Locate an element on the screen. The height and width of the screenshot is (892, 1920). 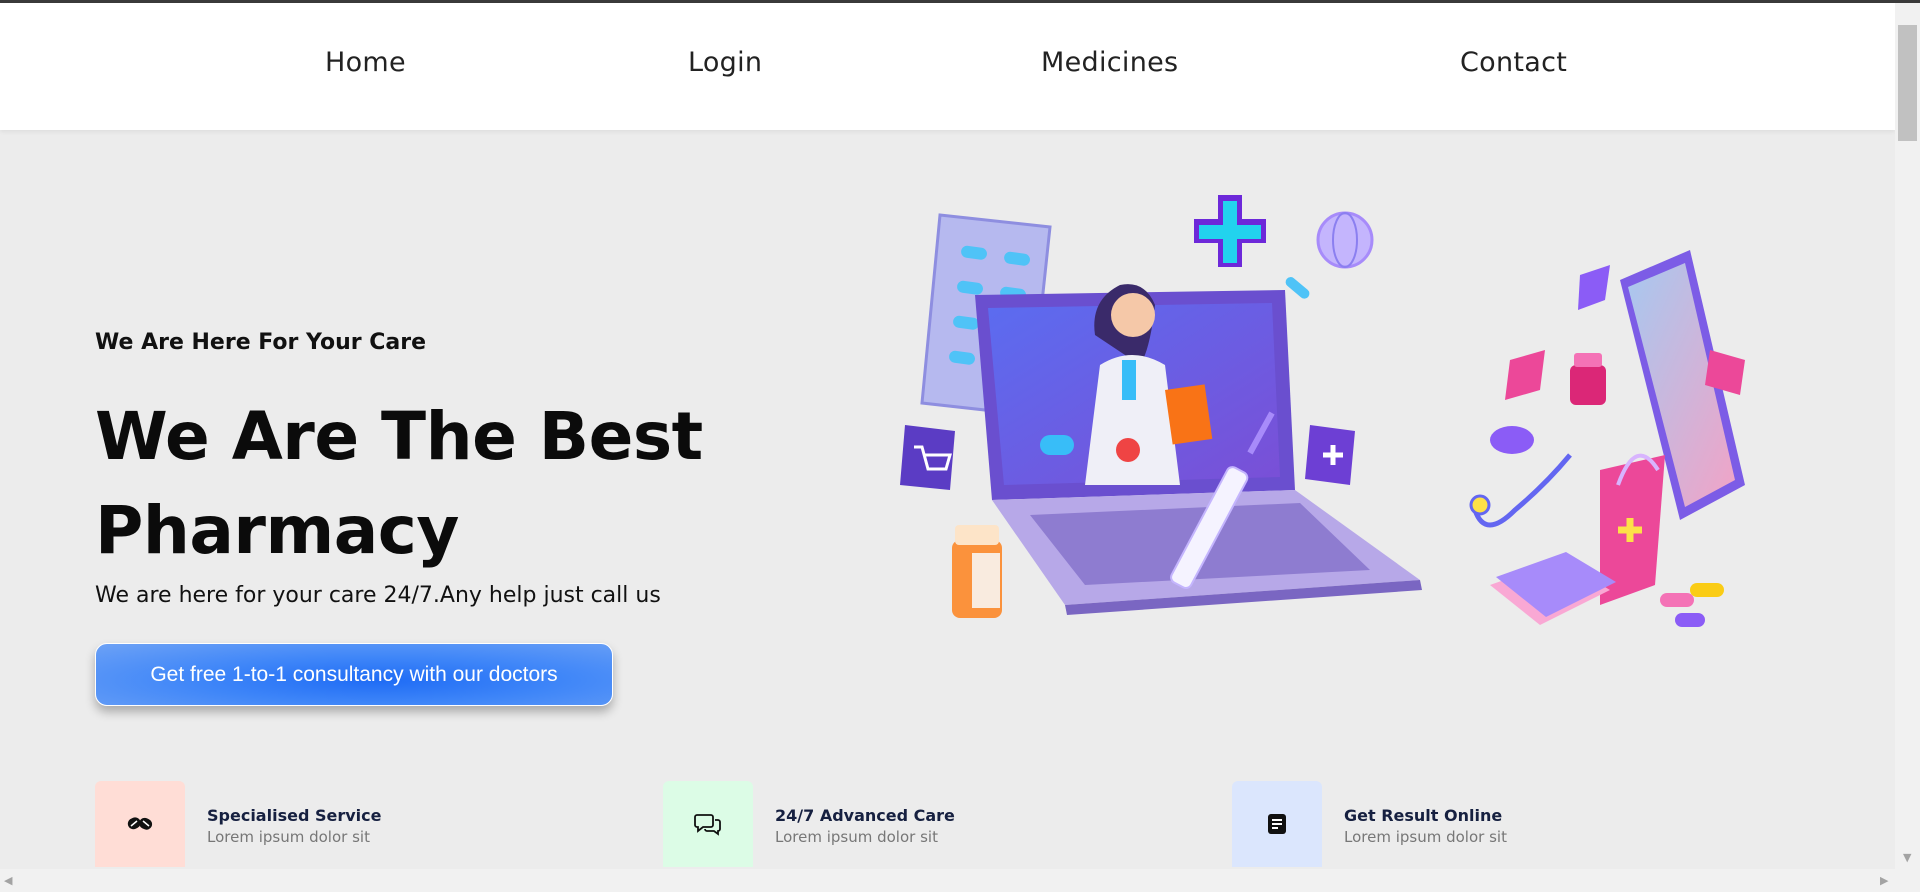
top-navbar: Home Login Medicines Contact is located at coordinates (947, 66).